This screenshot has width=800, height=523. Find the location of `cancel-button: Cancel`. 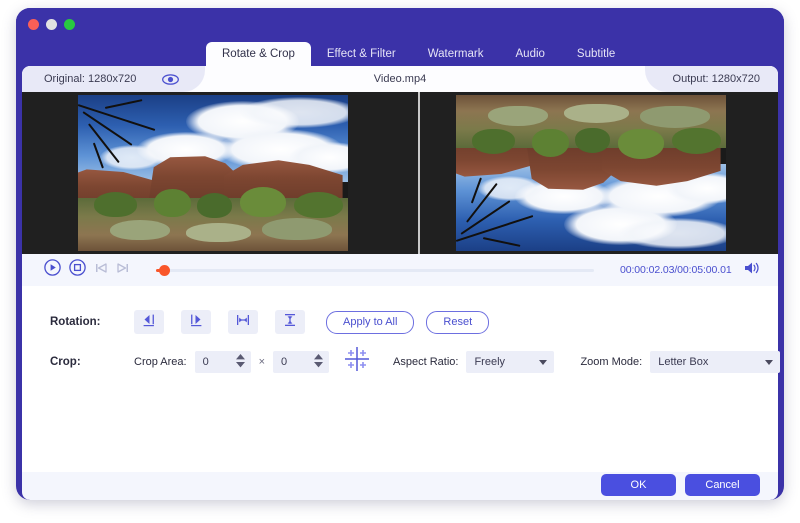

cancel-button: Cancel is located at coordinates (722, 485).